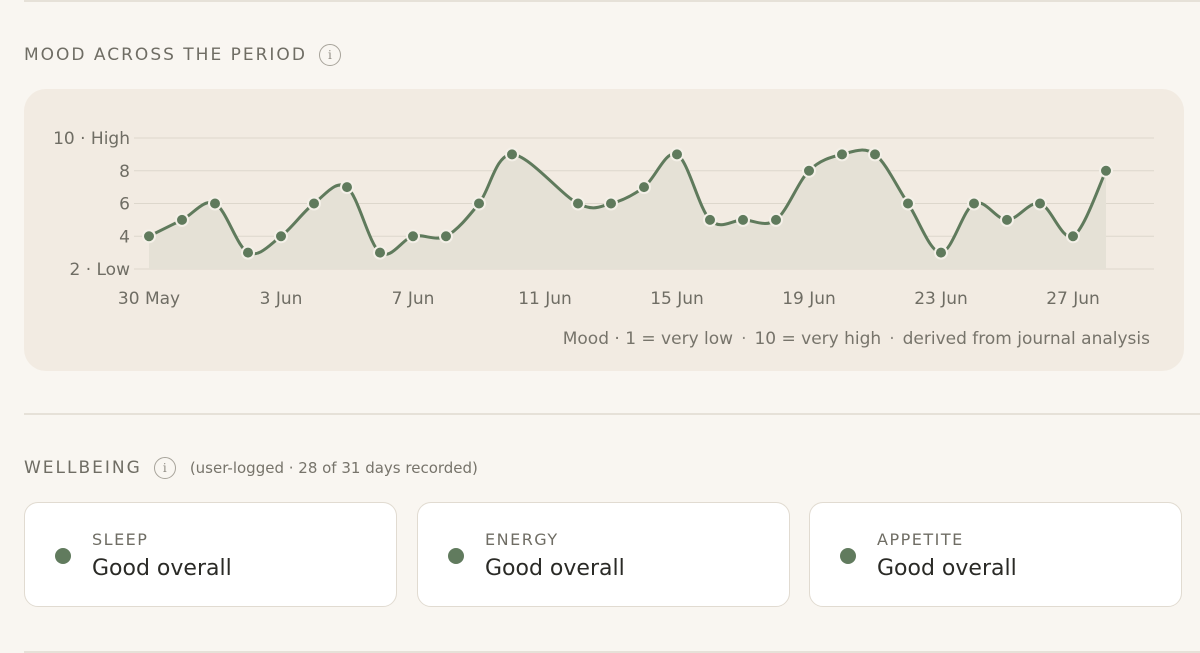 Image resolution: width=1200 pixels, height=653 pixels. What do you see at coordinates (818, 339) in the screenshot?
I see `caption-scale-high: 10 = very high` at bounding box center [818, 339].